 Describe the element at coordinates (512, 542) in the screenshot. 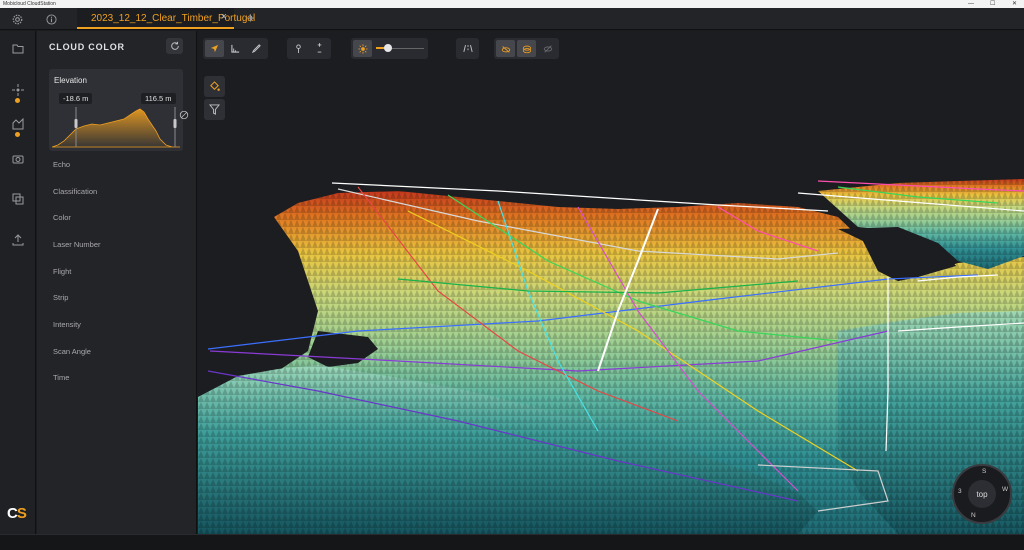

I see `status-bar` at that location.